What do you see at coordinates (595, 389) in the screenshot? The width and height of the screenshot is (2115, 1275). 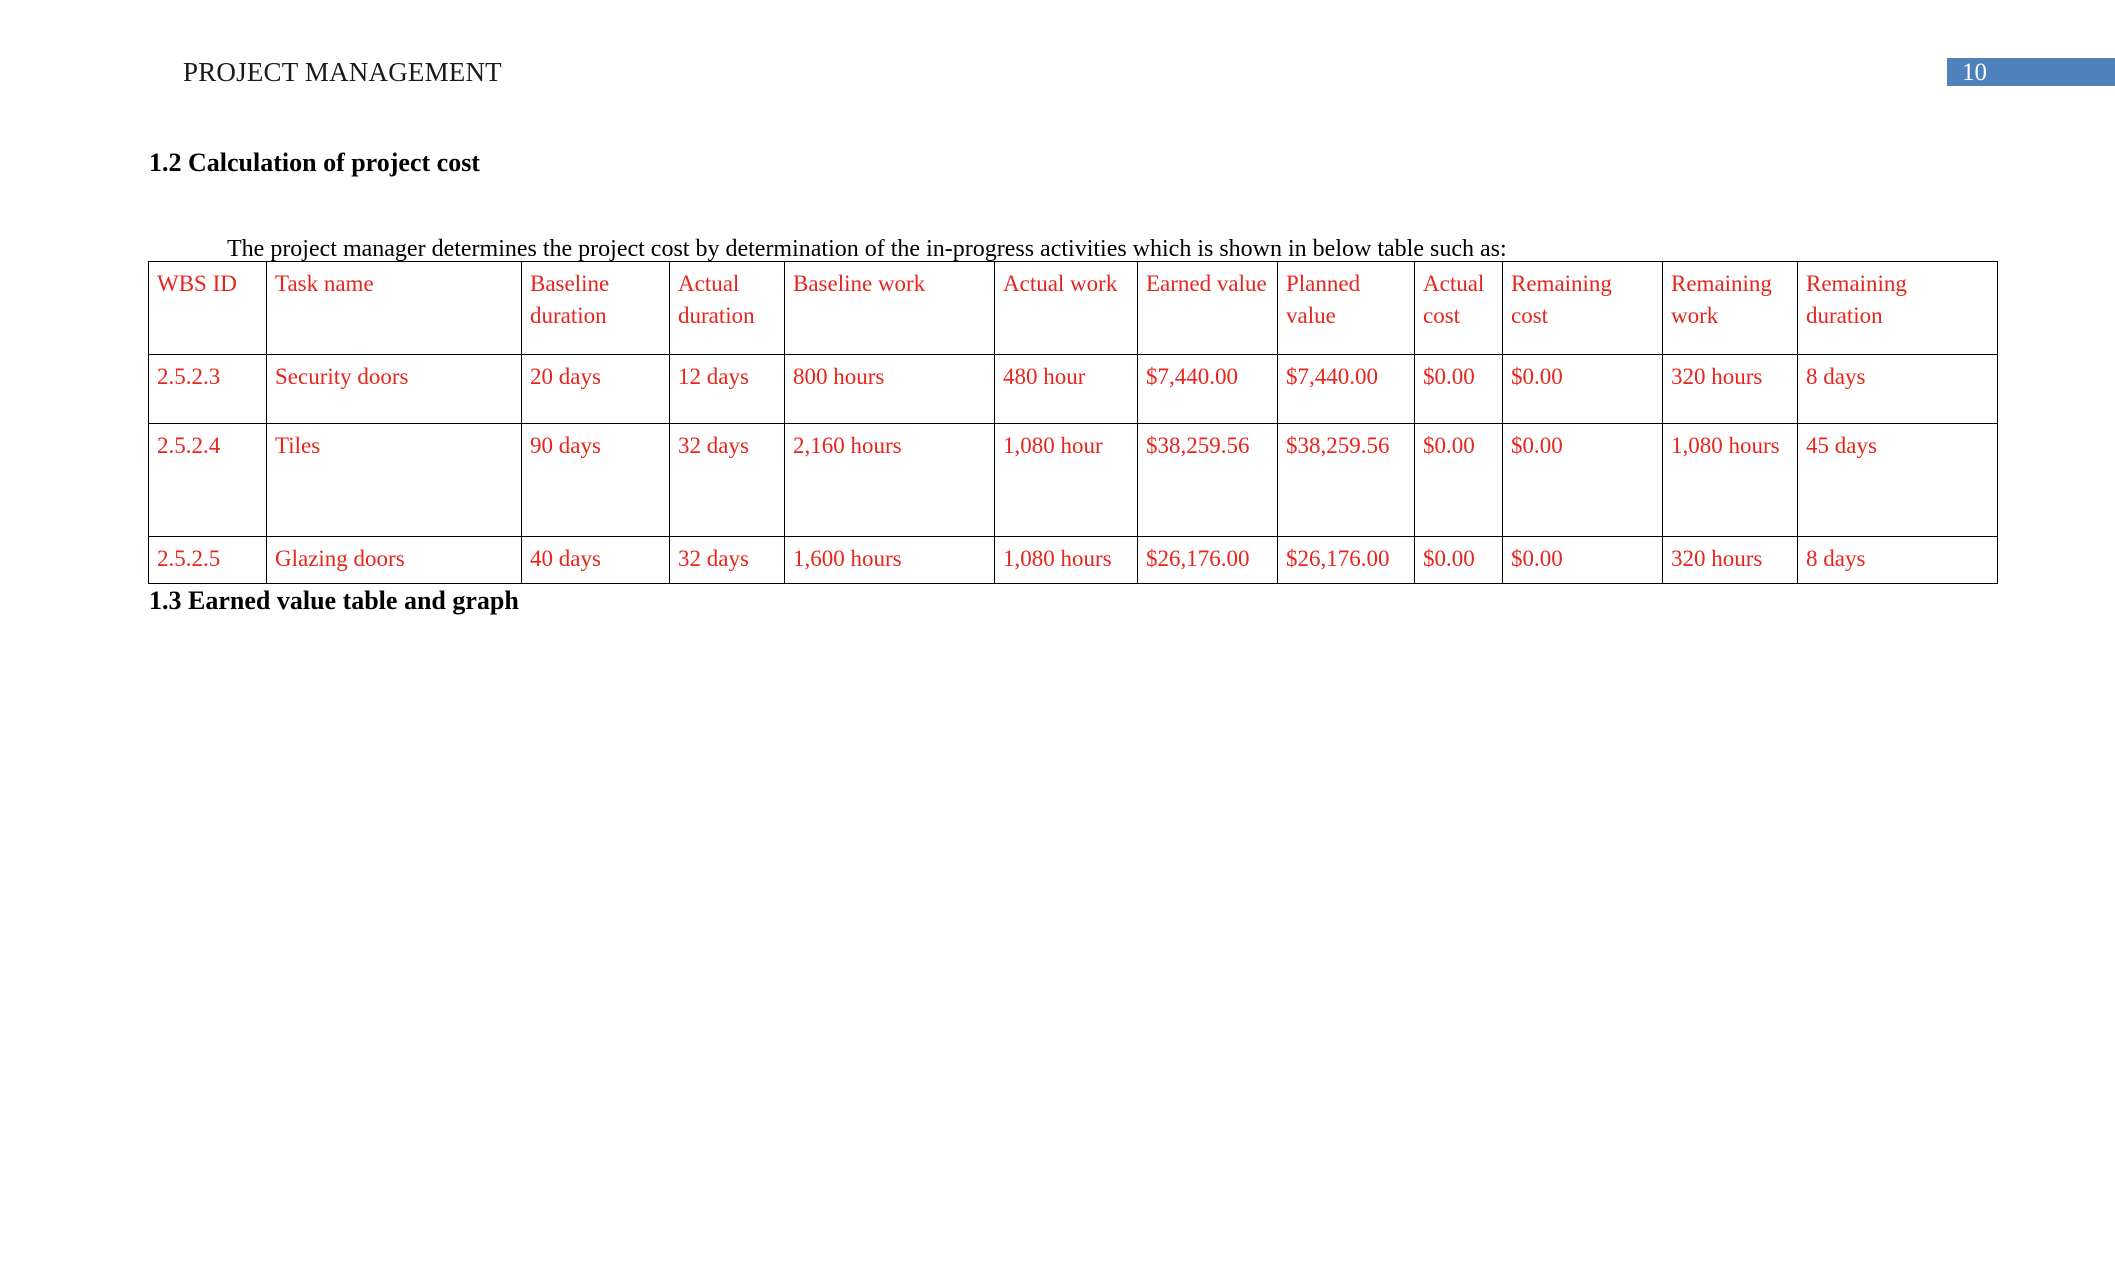 I see `cell-baseline-duration: 20 days` at bounding box center [595, 389].